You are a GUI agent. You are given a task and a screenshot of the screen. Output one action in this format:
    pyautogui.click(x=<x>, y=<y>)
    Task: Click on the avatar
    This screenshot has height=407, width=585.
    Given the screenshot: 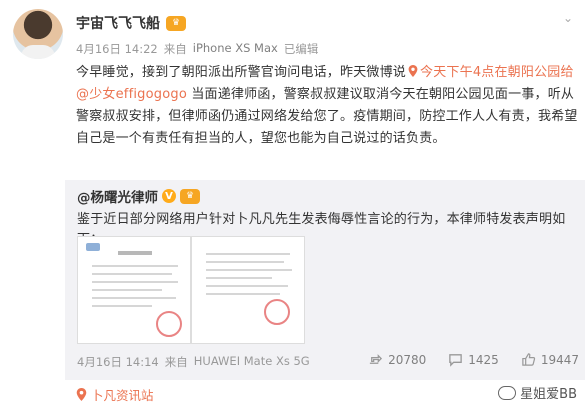 What is the action you would take?
    pyautogui.click(x=38, y=34)
    